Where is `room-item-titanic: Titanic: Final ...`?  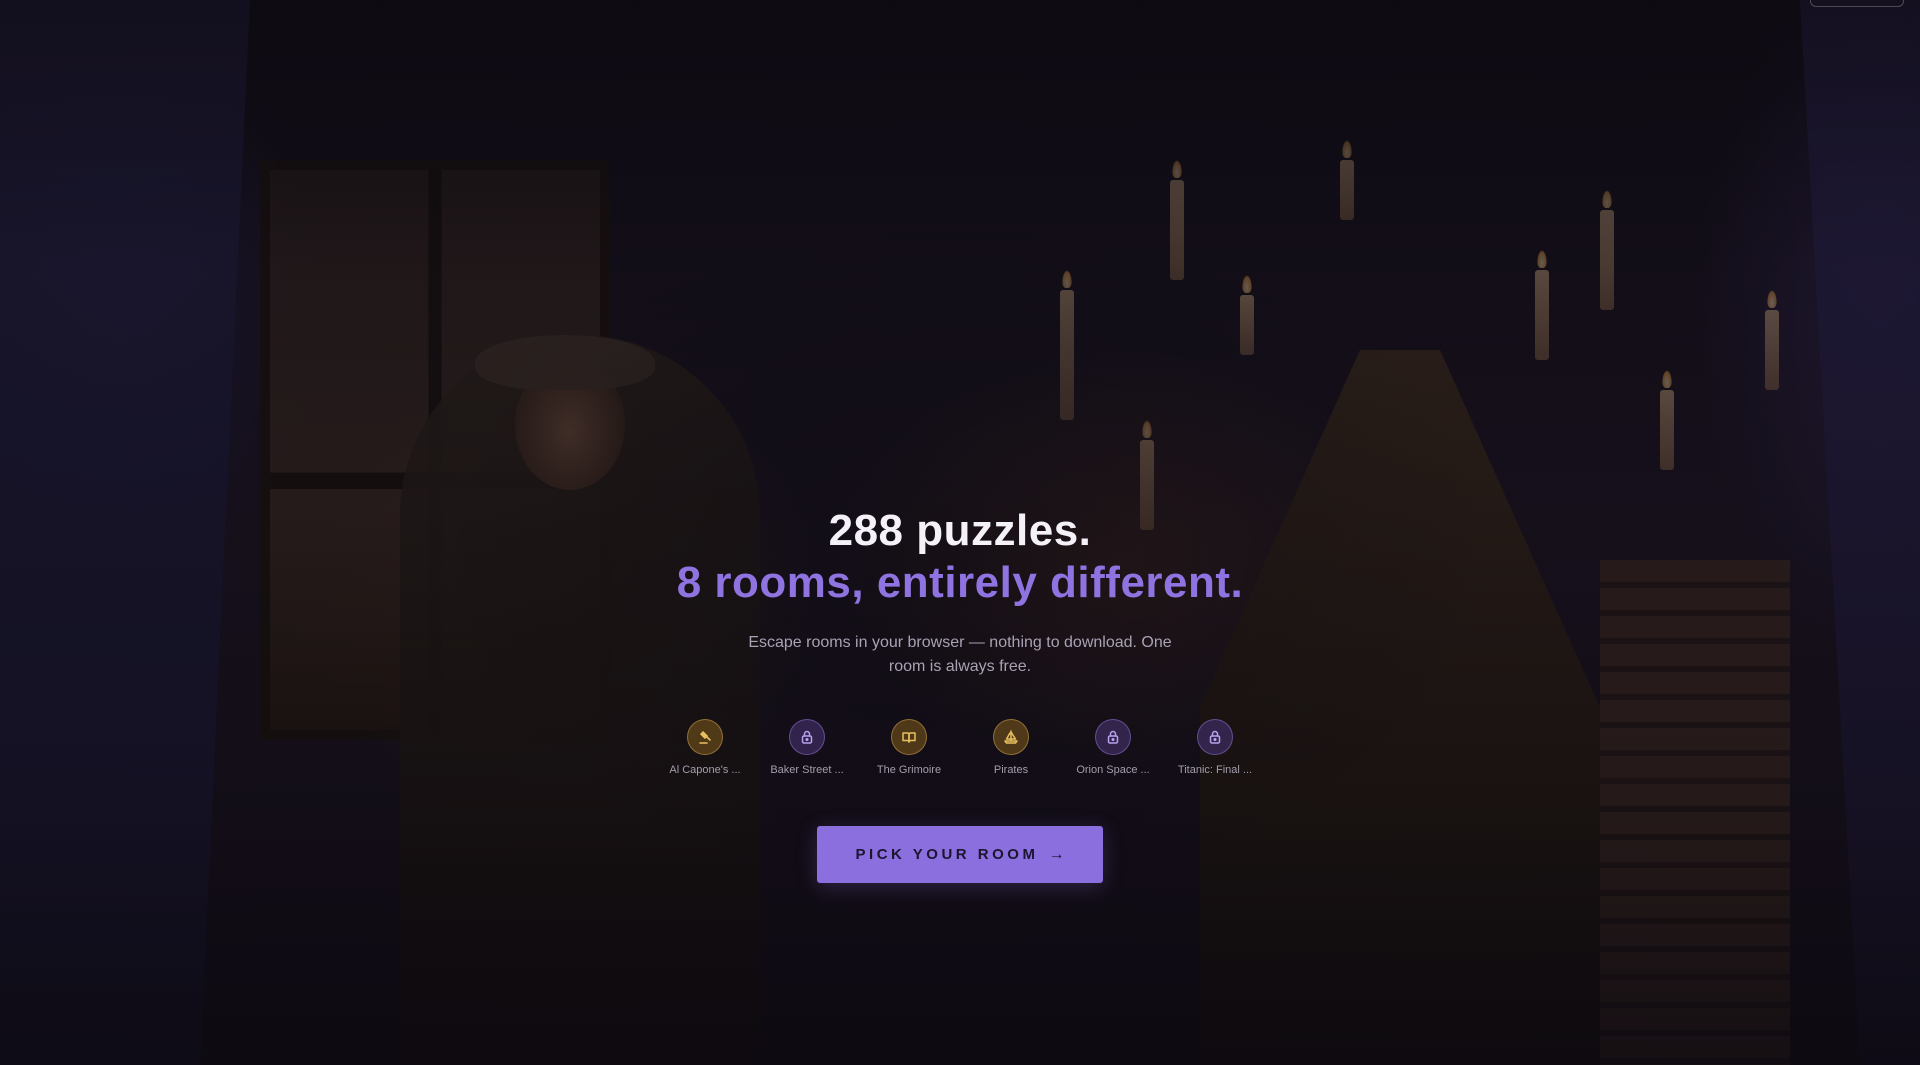 room-item-titanic: Titanic: Final ... is located at coordinates (1215, 747).